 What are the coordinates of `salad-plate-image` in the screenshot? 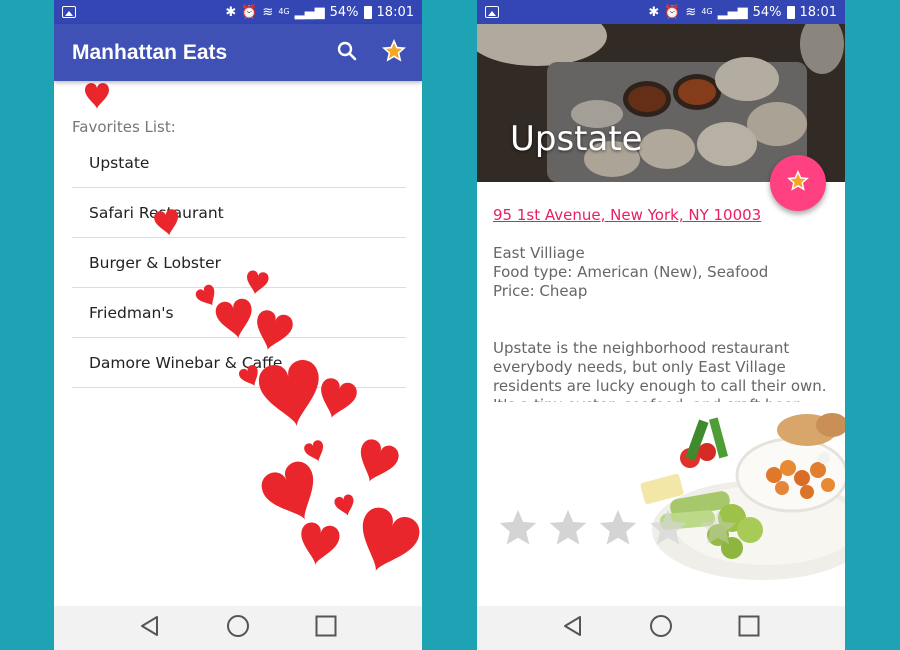 It's located at (742, 496).